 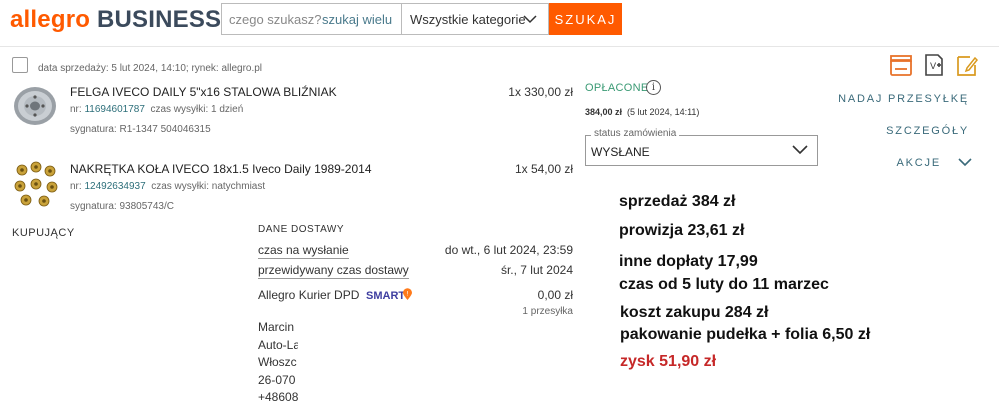 I want to click on item-ship-value: 1 dzień, so click(x=227, y=109).